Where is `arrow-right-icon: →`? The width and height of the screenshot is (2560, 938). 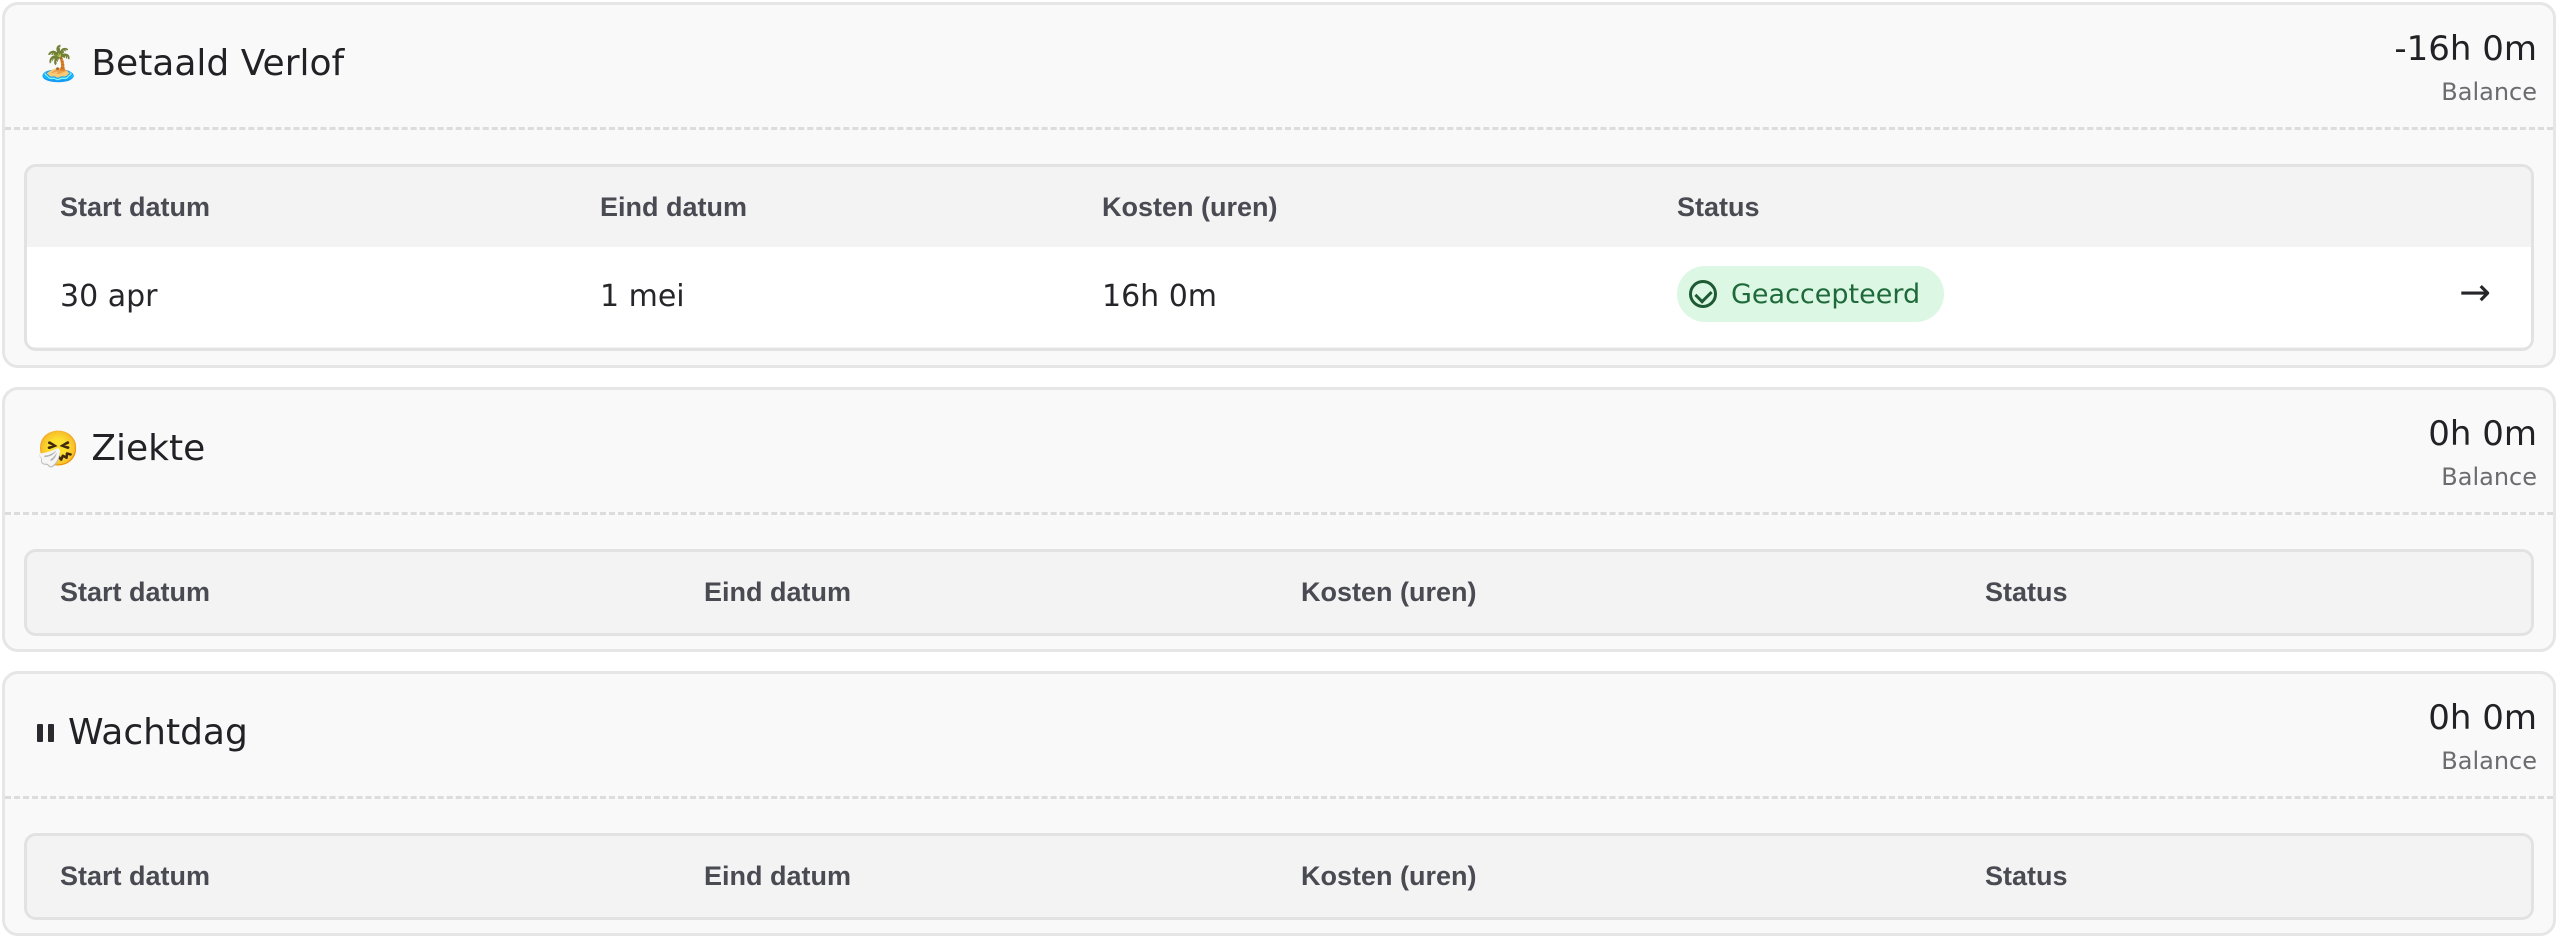
arrow-right-icon: → is located at coordinates (2475, 292).